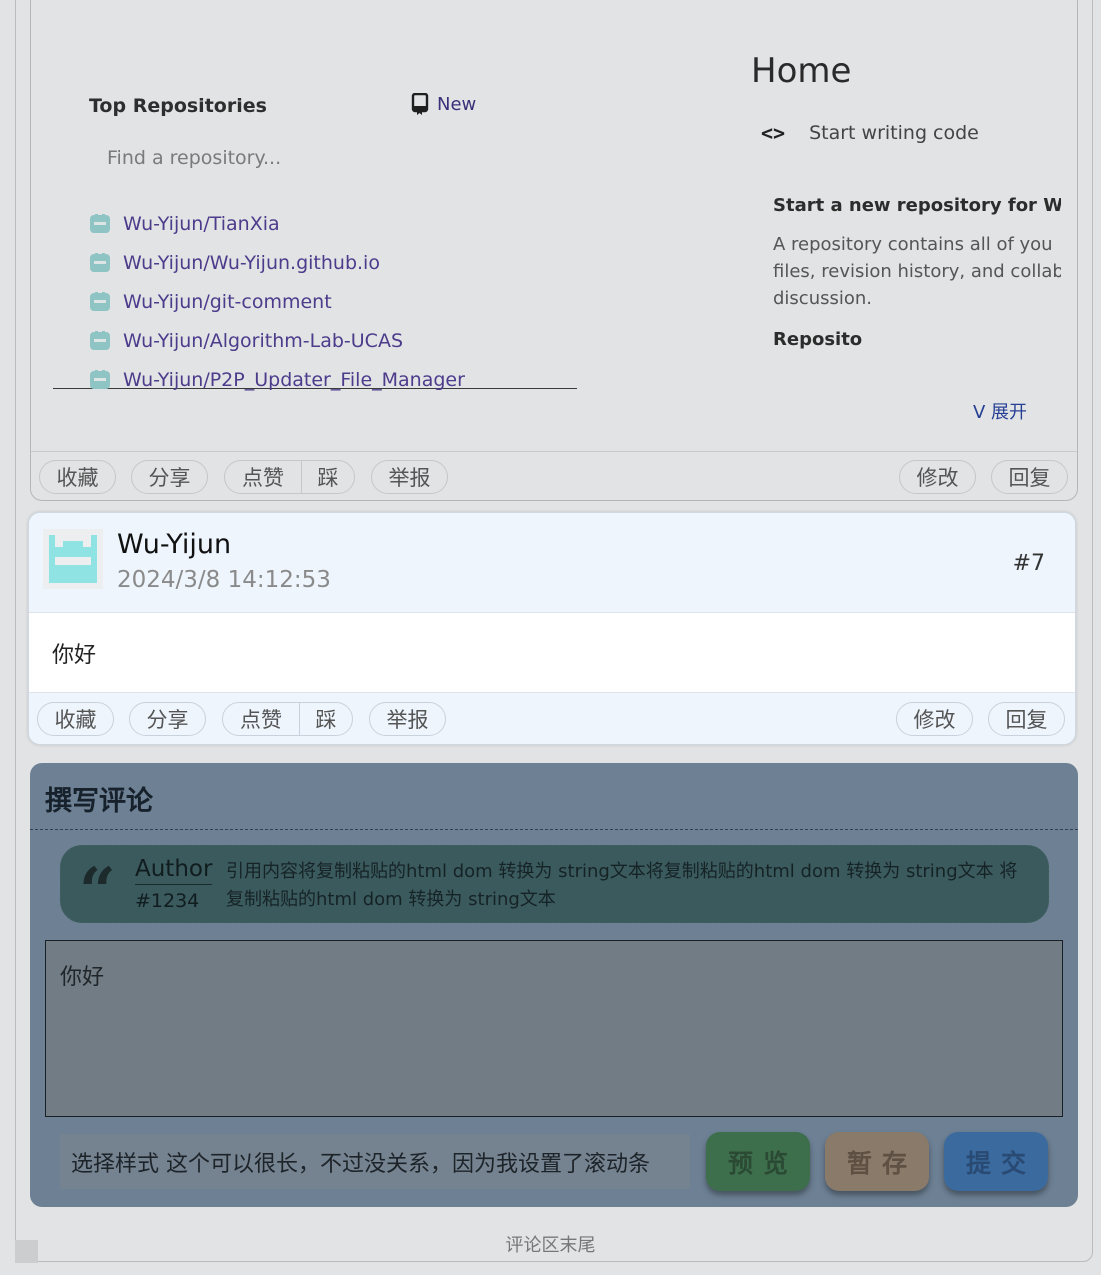  I want to click on code-brackets-icon: <>, so click(773, 133).